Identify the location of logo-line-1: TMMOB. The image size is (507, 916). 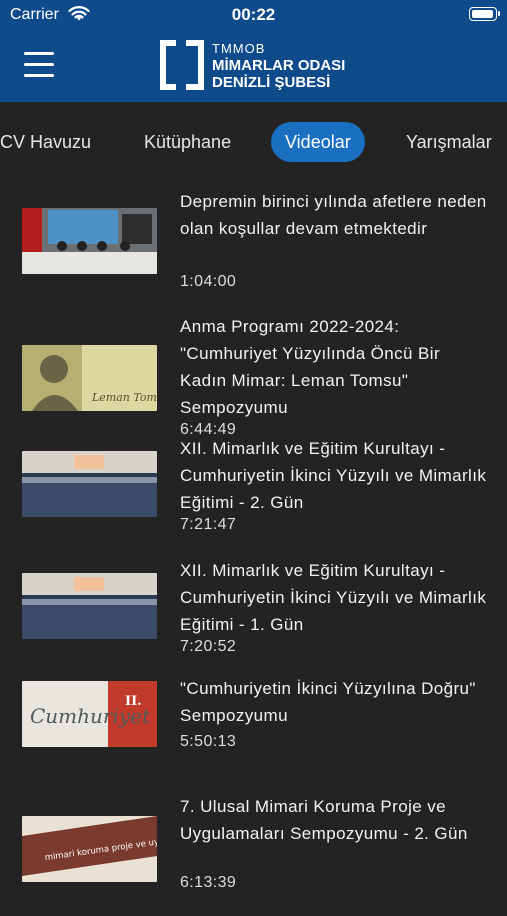
(239, 48).